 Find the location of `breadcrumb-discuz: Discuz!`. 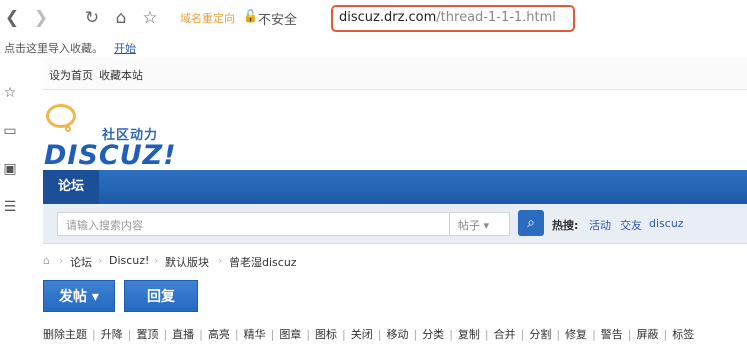

breadcrumb-discuz: Discuz! is located at coordinates (129, 260).